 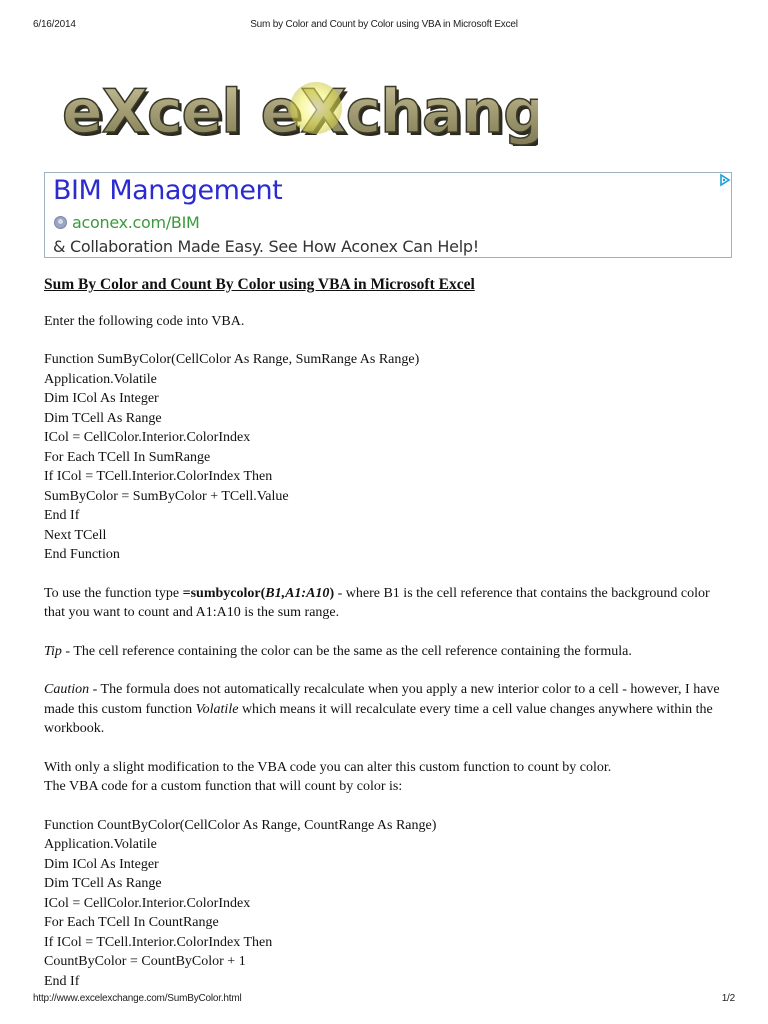 I want to click on globe-icon, so click(x=60, y=222).